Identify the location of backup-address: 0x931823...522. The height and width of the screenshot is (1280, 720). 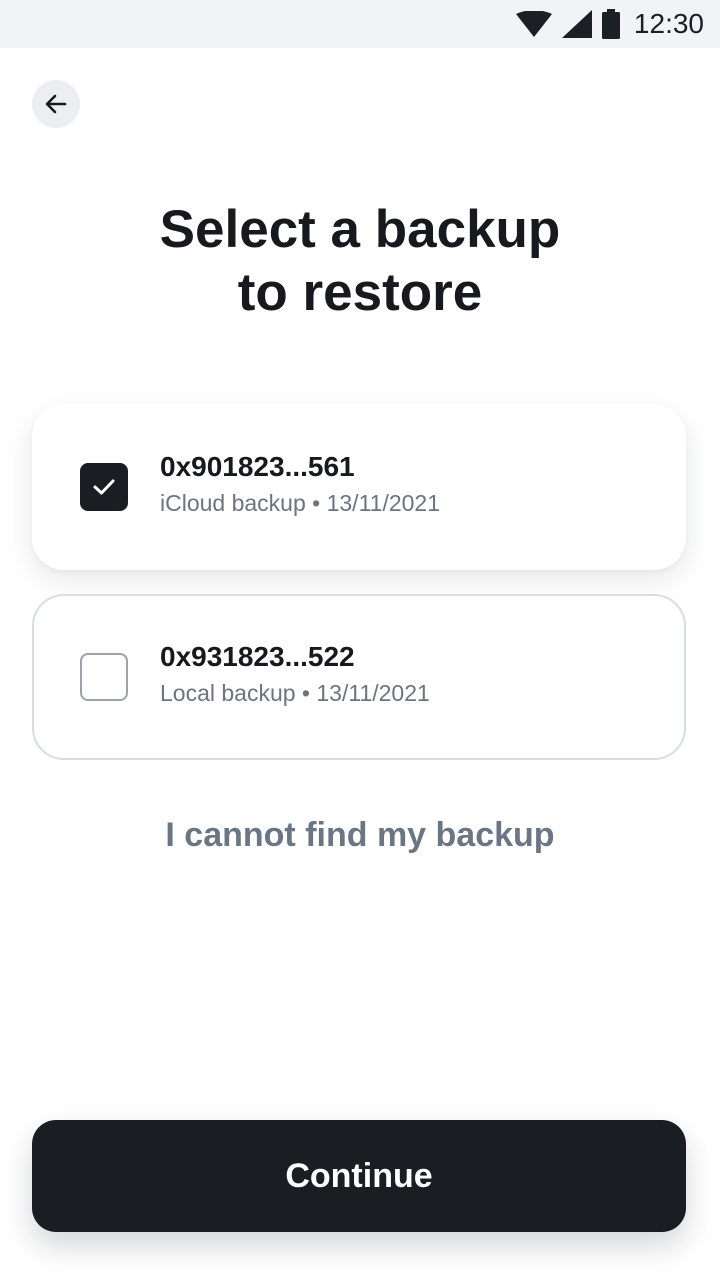
(257, 656).